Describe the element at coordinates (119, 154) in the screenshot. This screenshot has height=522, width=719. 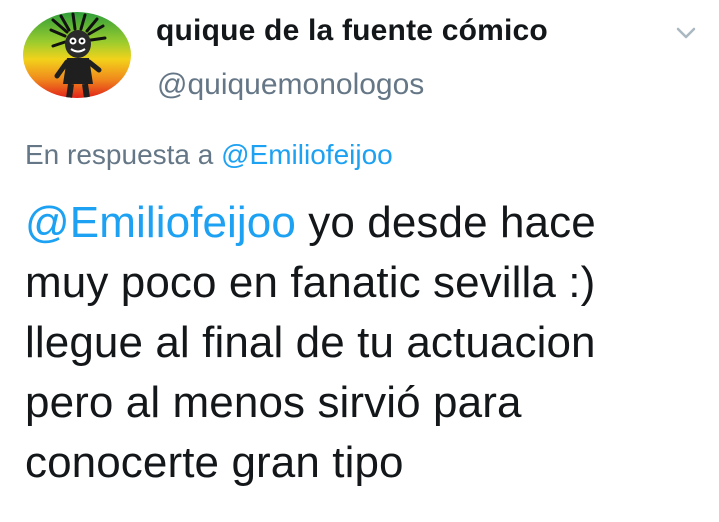
I see `reply-context-prefix: En respuesta a` at that location.